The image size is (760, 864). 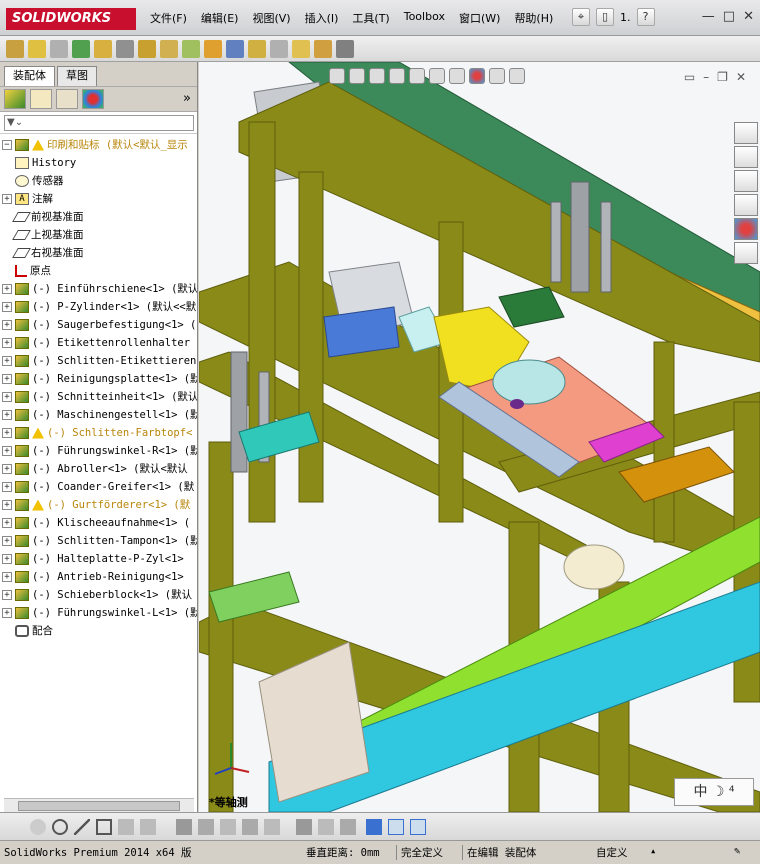 What do you see at coordinates (81, 48) in the screenshot?
I see `mate-icon` at bounding box center [81, 48].